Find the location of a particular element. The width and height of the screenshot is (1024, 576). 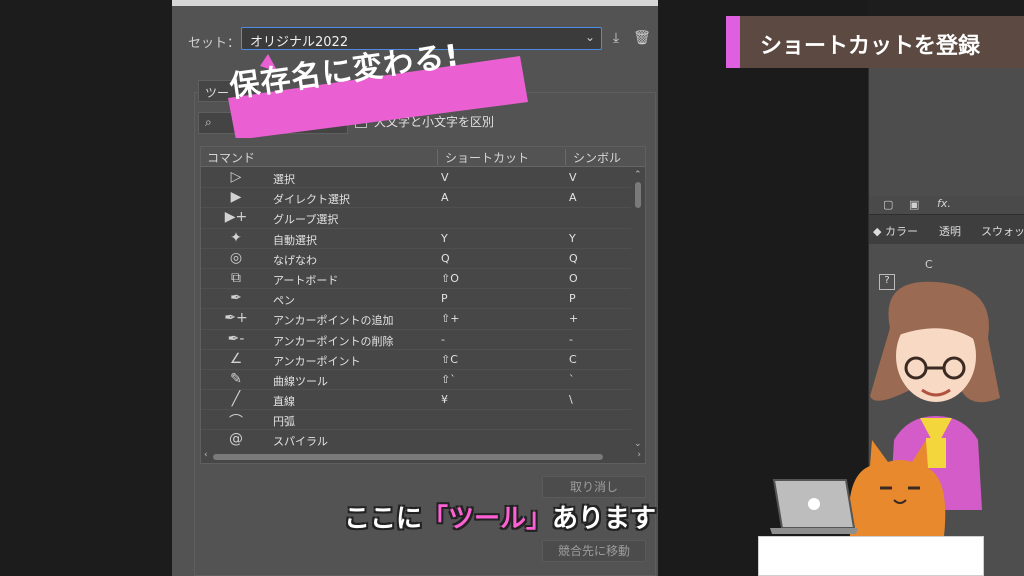

table-row: ✒+ アンカーポイントの追加 ⇧+ + is located at coordinates (416, 319).